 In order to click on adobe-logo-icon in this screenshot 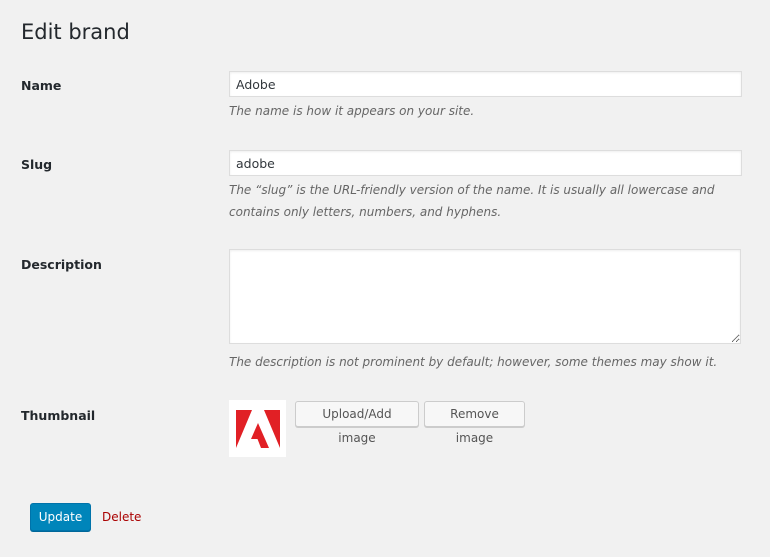, I will do `click(257, 428)`.